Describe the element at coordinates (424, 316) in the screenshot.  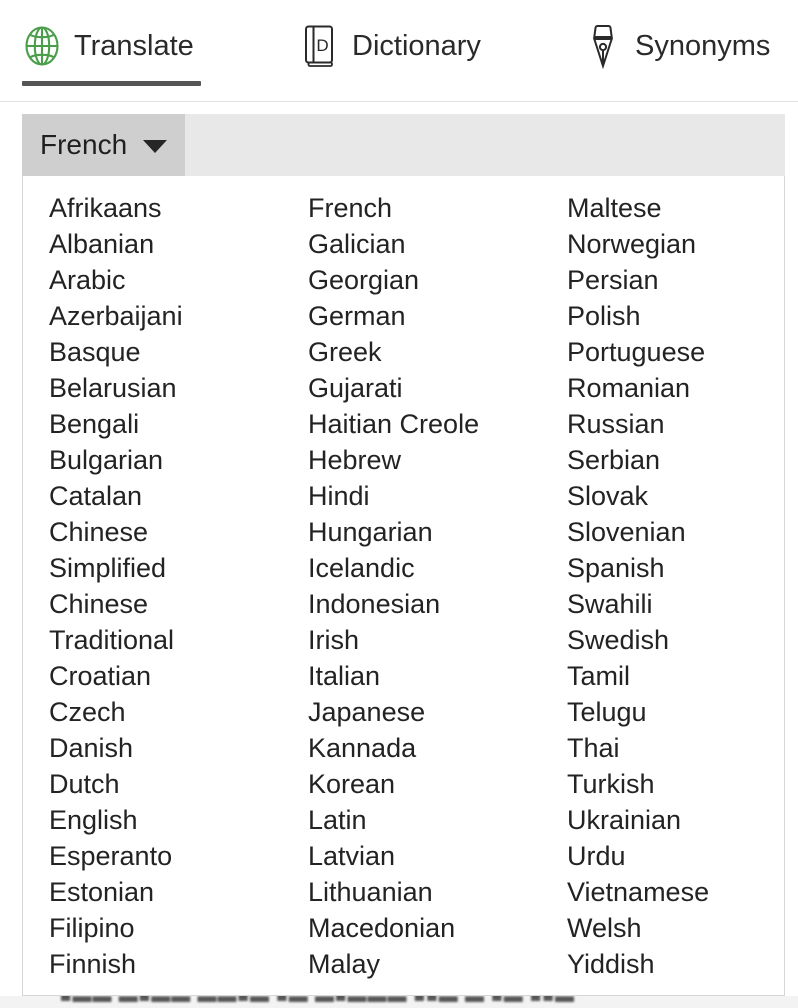
I see `language-option: German` at that location.